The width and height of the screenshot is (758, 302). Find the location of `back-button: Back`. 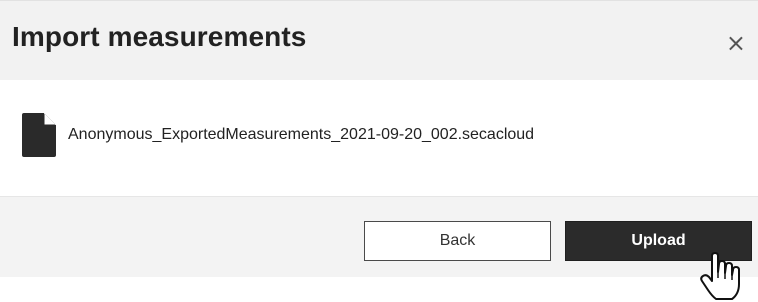

back-button: Back is located at coordinates (457, 241).